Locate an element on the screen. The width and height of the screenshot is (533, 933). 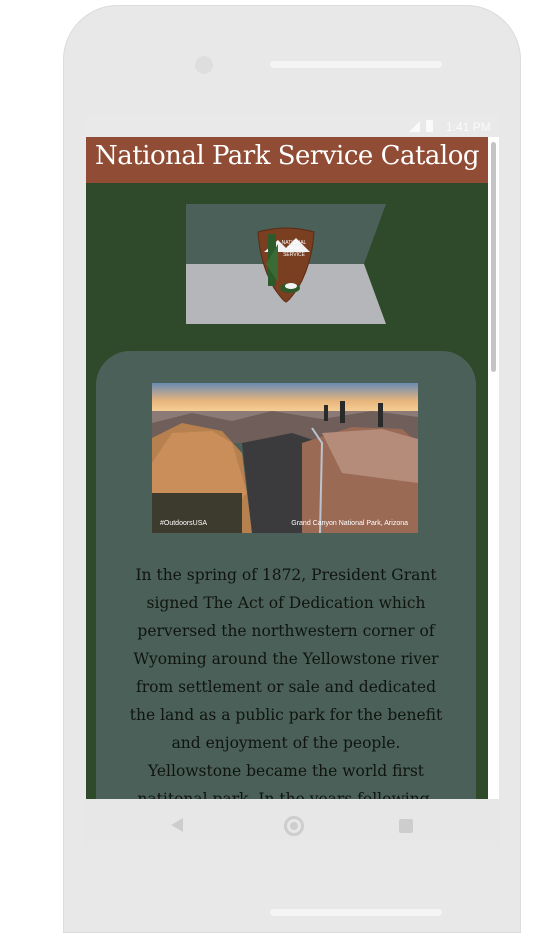
grand-canyon-image is located at coordinates (285, 458).